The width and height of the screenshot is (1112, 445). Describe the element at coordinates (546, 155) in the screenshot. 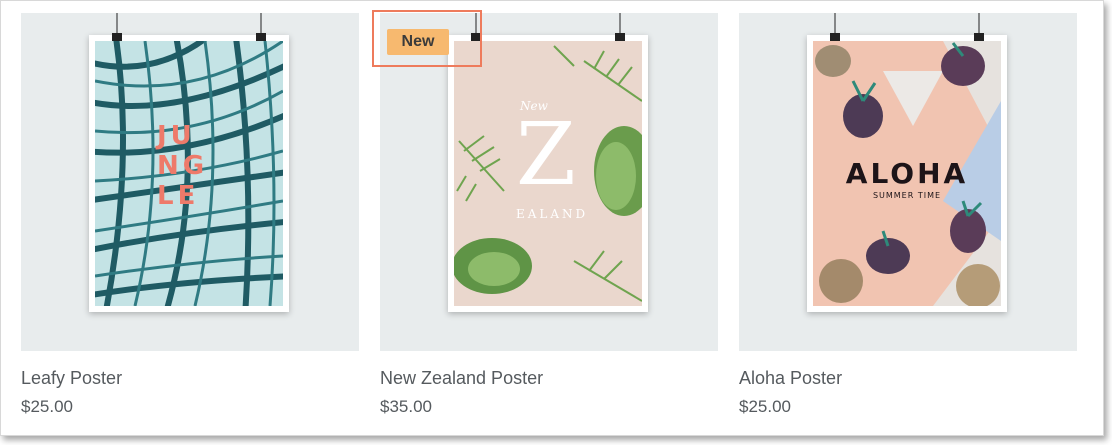

I see `poster-z-letter: Z` at that location.